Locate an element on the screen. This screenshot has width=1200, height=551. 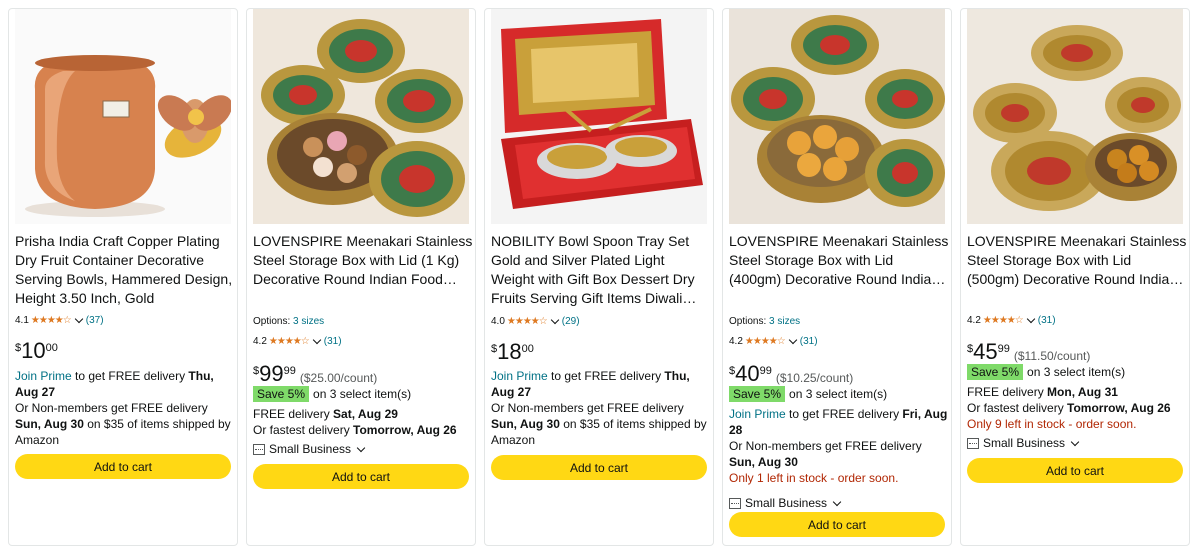
rating-count: (37) is located at coordinates (95, 320).